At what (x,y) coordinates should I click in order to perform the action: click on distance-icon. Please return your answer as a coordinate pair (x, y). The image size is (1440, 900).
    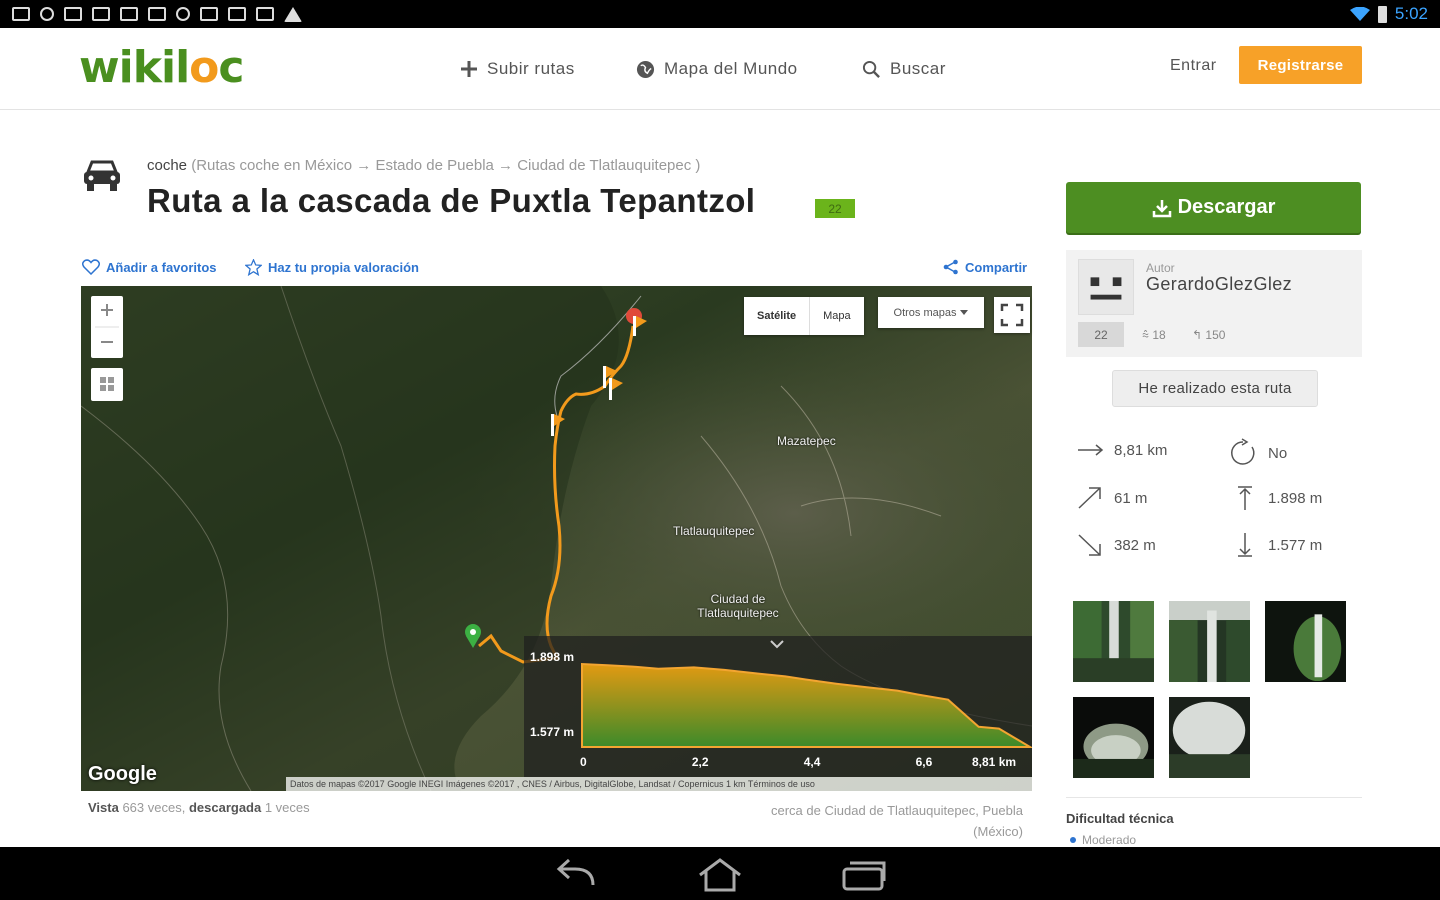
    Looking at the image, I should click on (1091, 450).